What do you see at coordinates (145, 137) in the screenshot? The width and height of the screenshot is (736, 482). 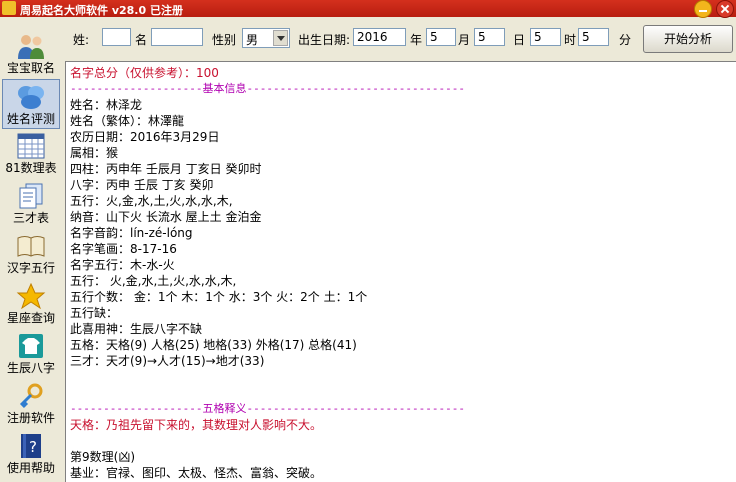 I see `lunar-date-line: 农历日期：2016年3月29日` at bounding box center [145, 137].